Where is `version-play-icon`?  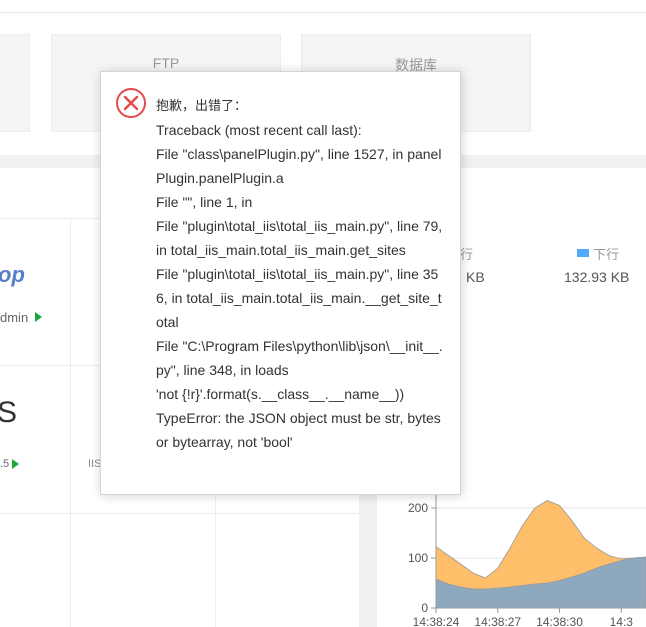
version-play-icon is located at coordinates (15, 464).